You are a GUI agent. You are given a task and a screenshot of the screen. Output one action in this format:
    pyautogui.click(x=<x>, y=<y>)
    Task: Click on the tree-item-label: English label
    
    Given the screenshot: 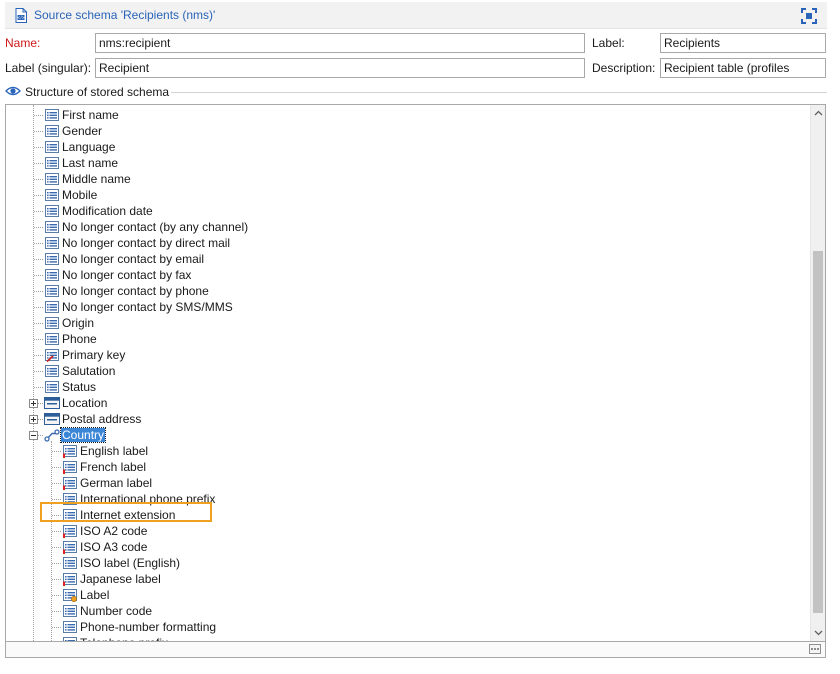 What is the action you would take?
    pyautogui.click(x=114, y=451)
    